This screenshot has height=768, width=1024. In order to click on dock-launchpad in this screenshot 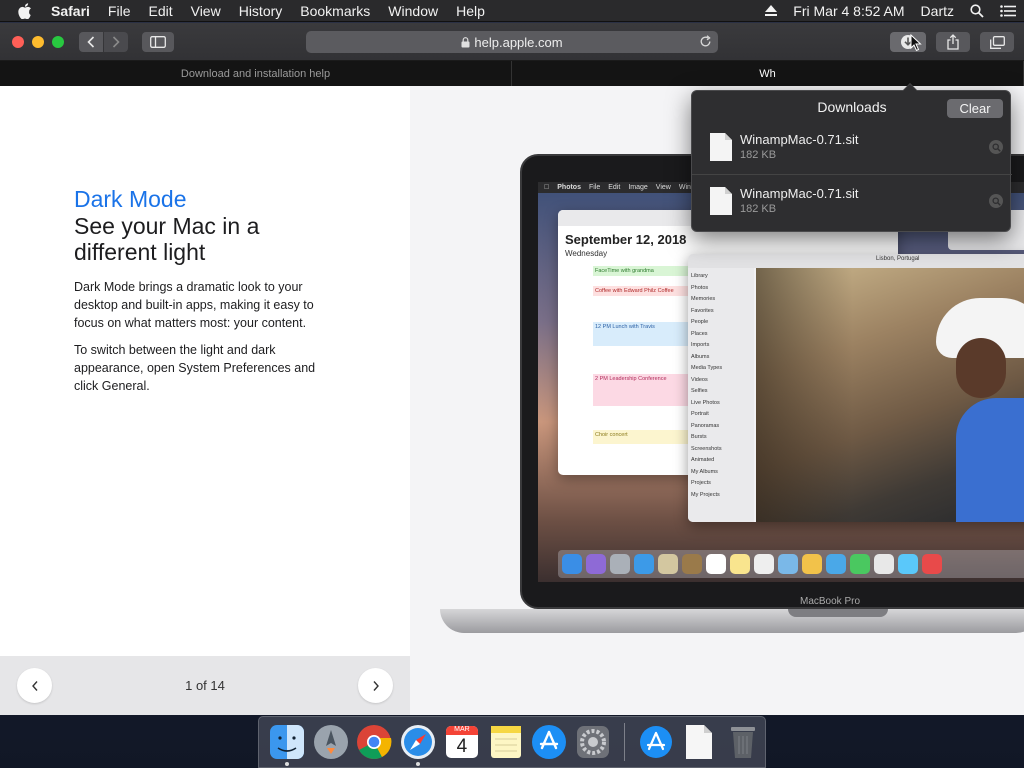, I will do `click(331, 742)`.